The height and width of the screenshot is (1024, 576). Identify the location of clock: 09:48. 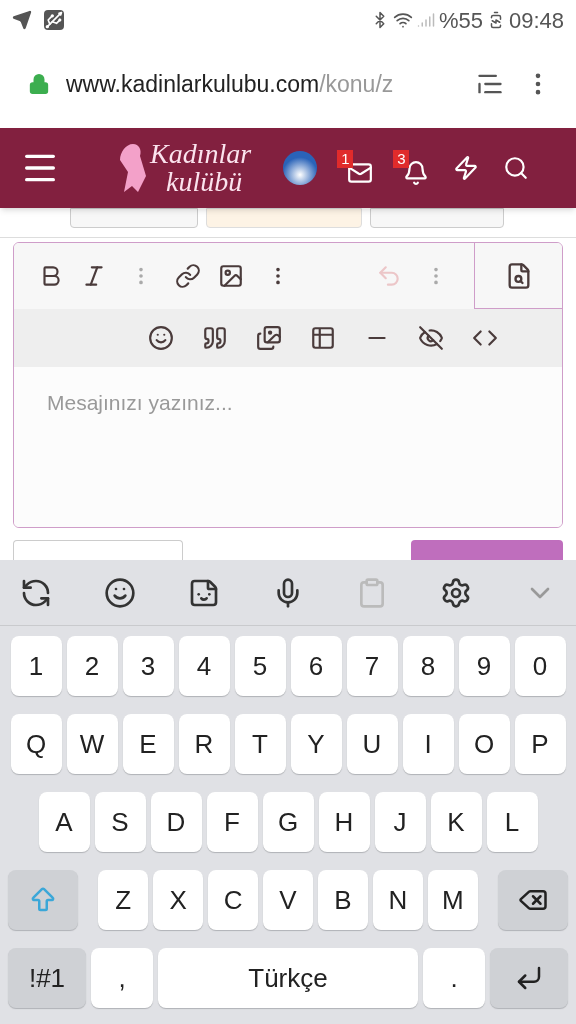
(536, 20).